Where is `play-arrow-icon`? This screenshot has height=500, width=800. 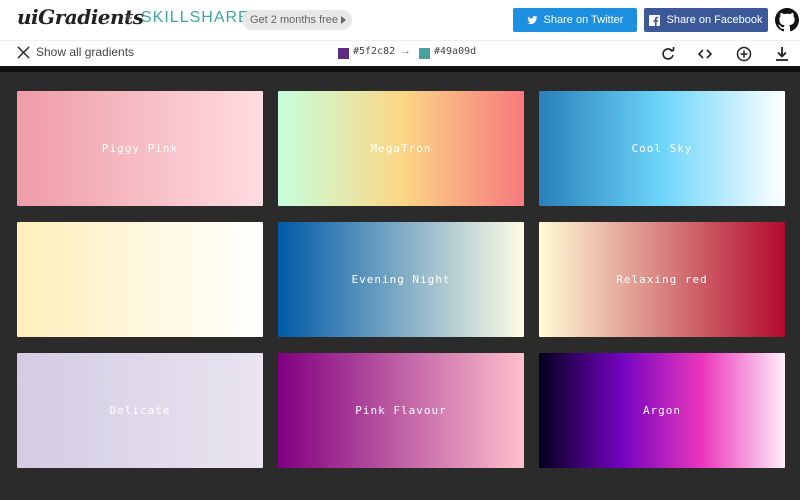
play-arrow-icon is located at coordinates (344, 20).